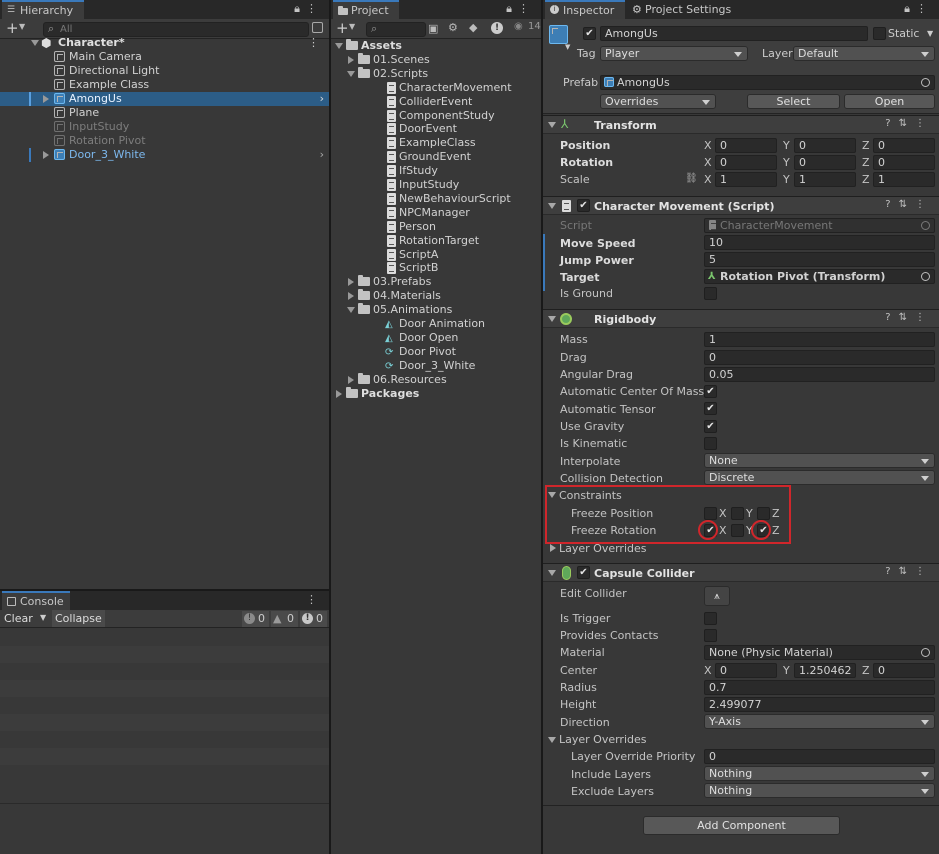 This screenshot has width=939, height=854. I want to click on position-z-field: 0, so click(904, 145).